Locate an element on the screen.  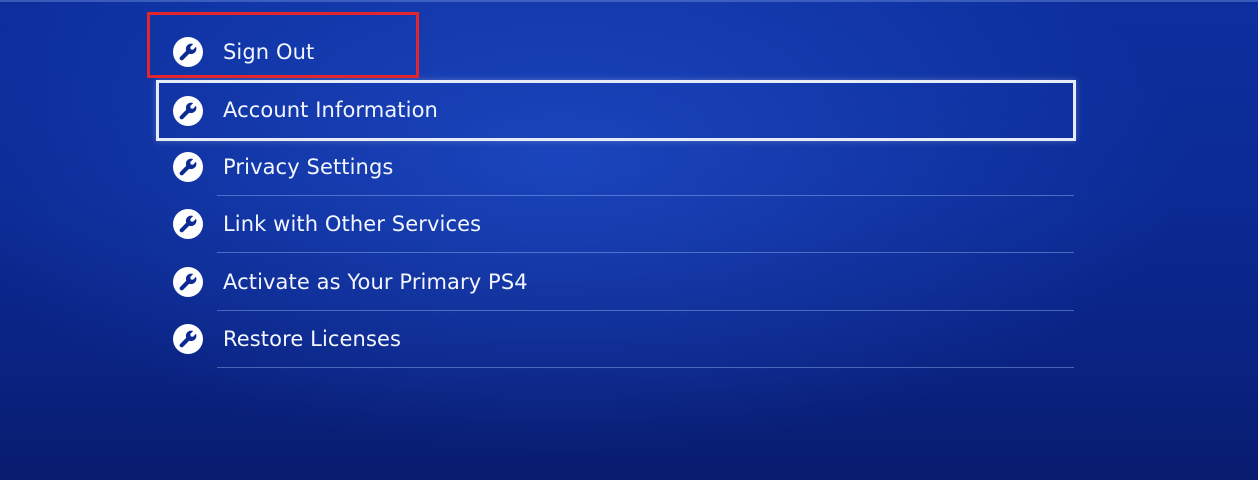
menu-item-link-other-services: Link with Other Services is located at coordinates (617, 224).